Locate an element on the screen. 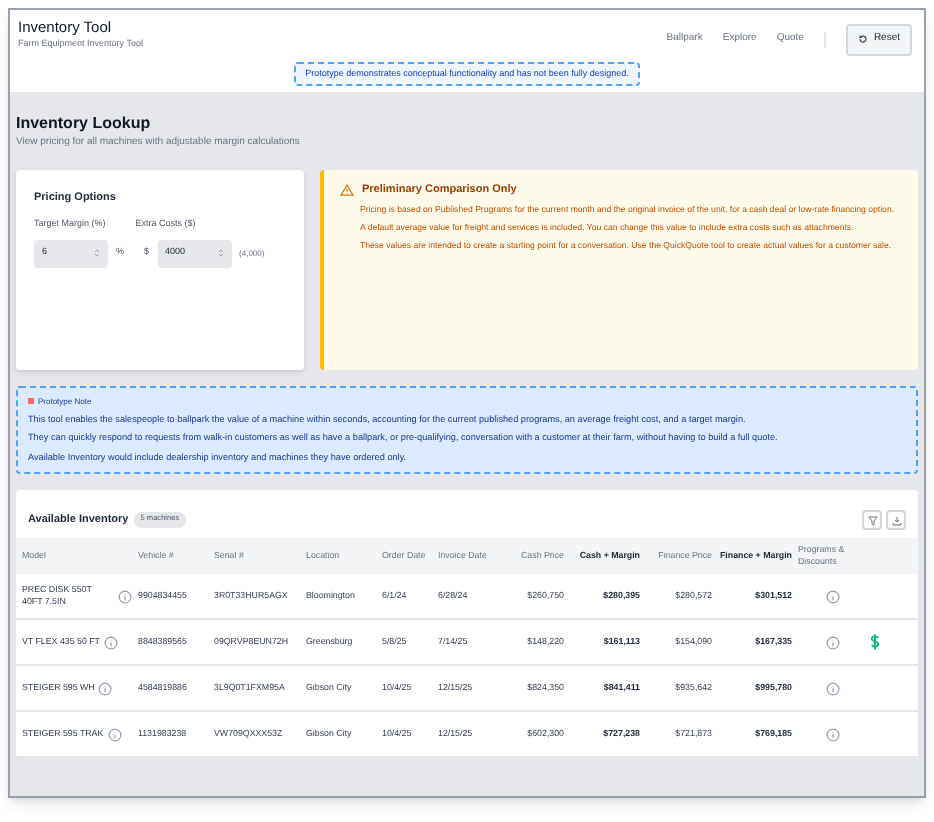 This screenshot has height=822, width=934. filter-icon is located at coordinates (872, 520).